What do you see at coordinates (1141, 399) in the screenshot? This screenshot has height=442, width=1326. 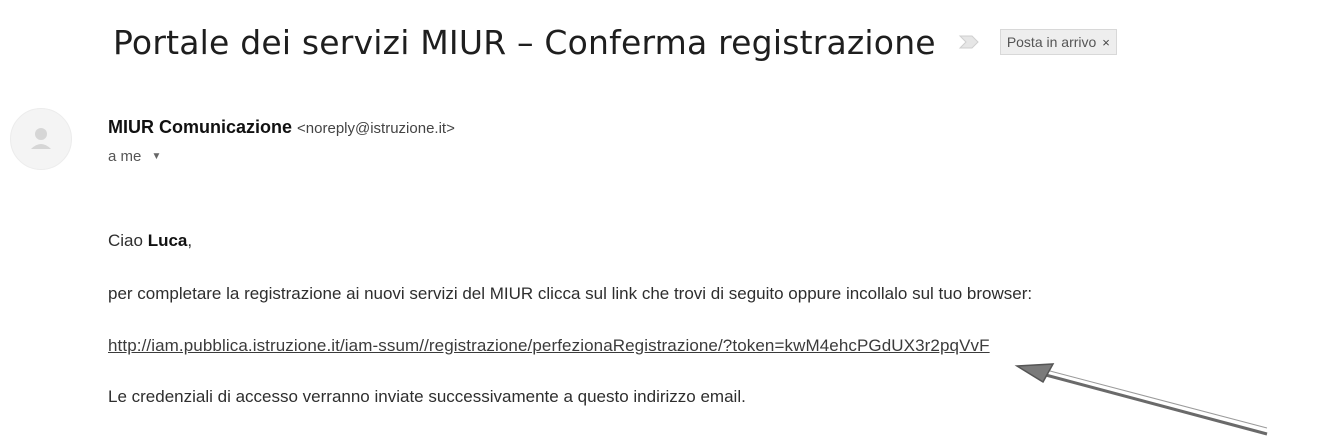 I see `annotation-arrow` at bounding box center [1141, 399].